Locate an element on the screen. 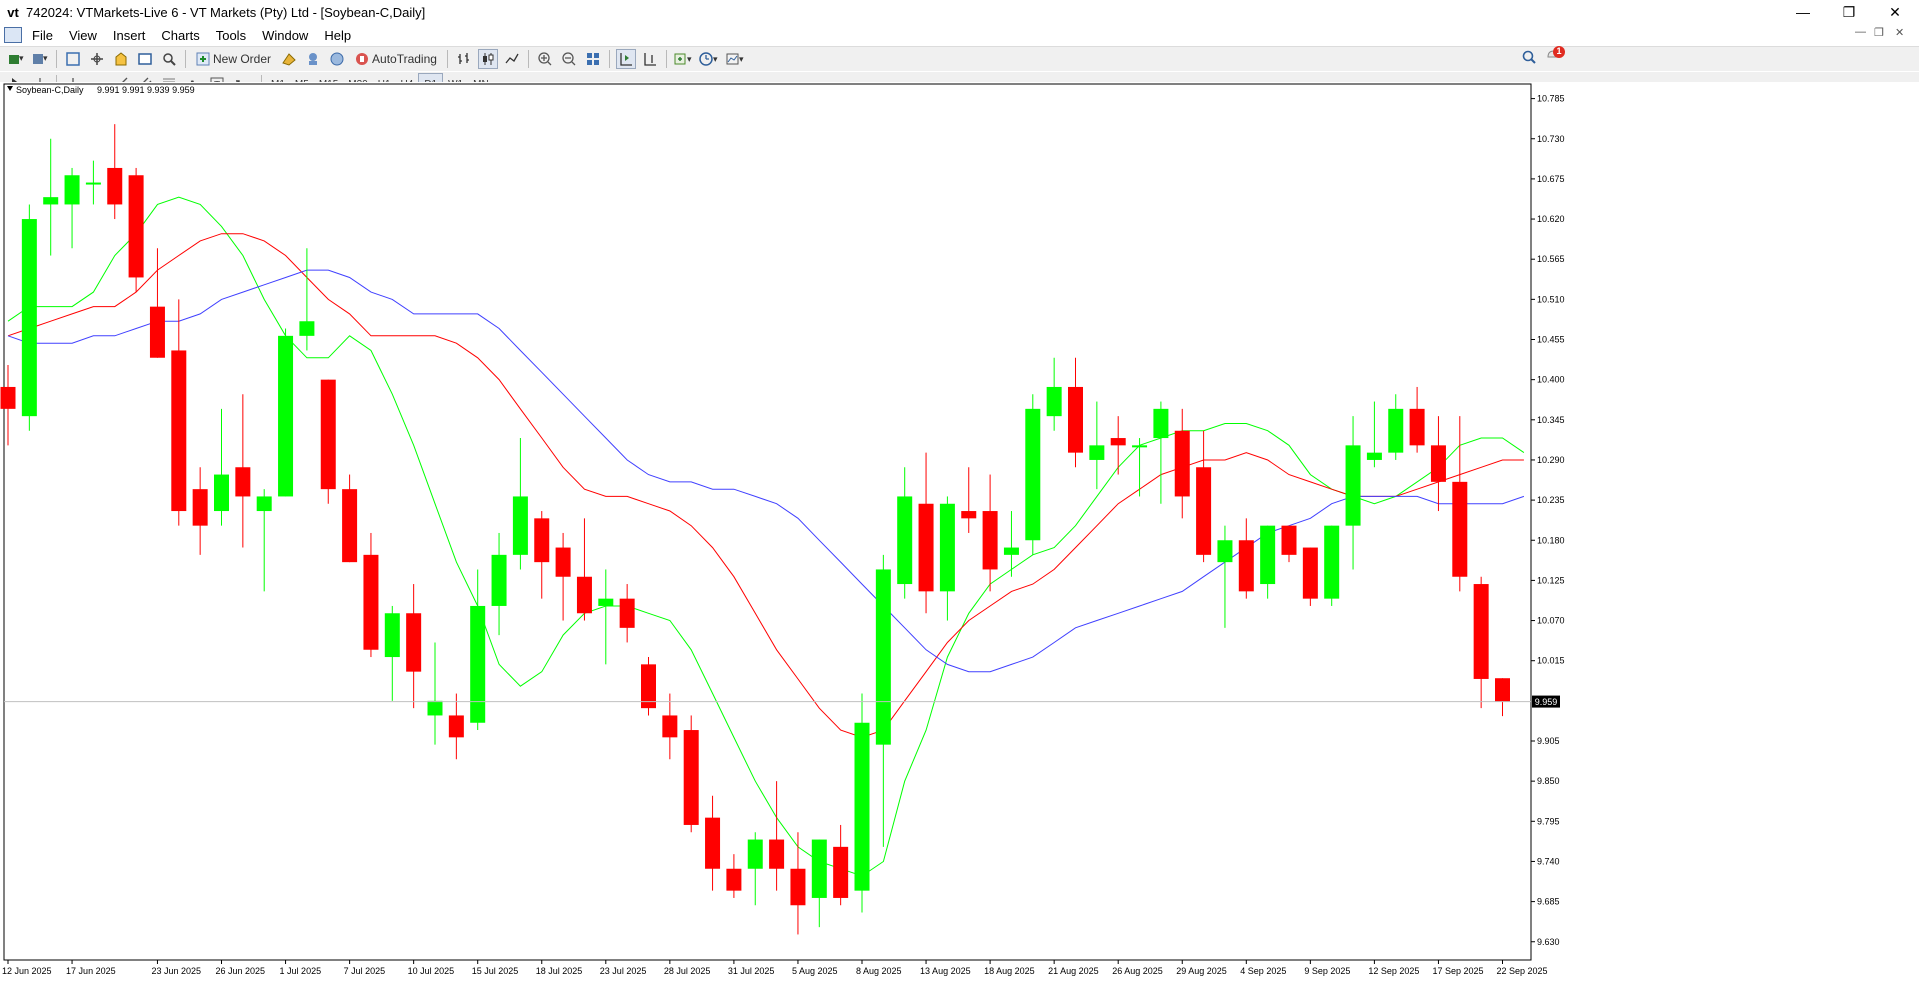  auto-scroll-icon is located at coordinates (625, 59).